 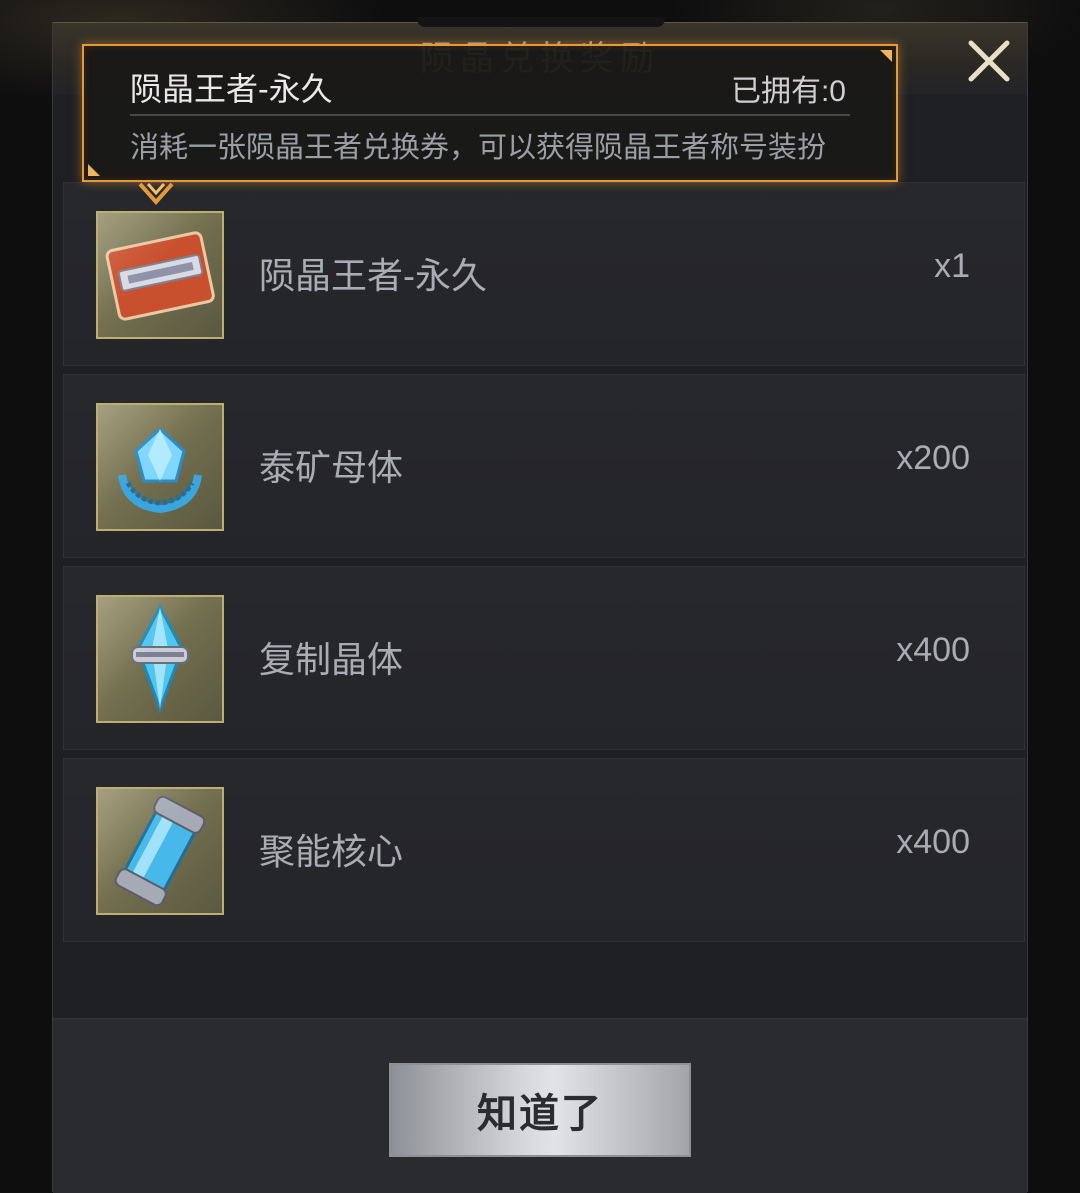 I want to click on item-tooltip: 陨晶王者-永久 已拥有:0 消耗一张陨晶王者兑换券，可以获得陨晶王者称号装扮, so click(x=490, y=113).